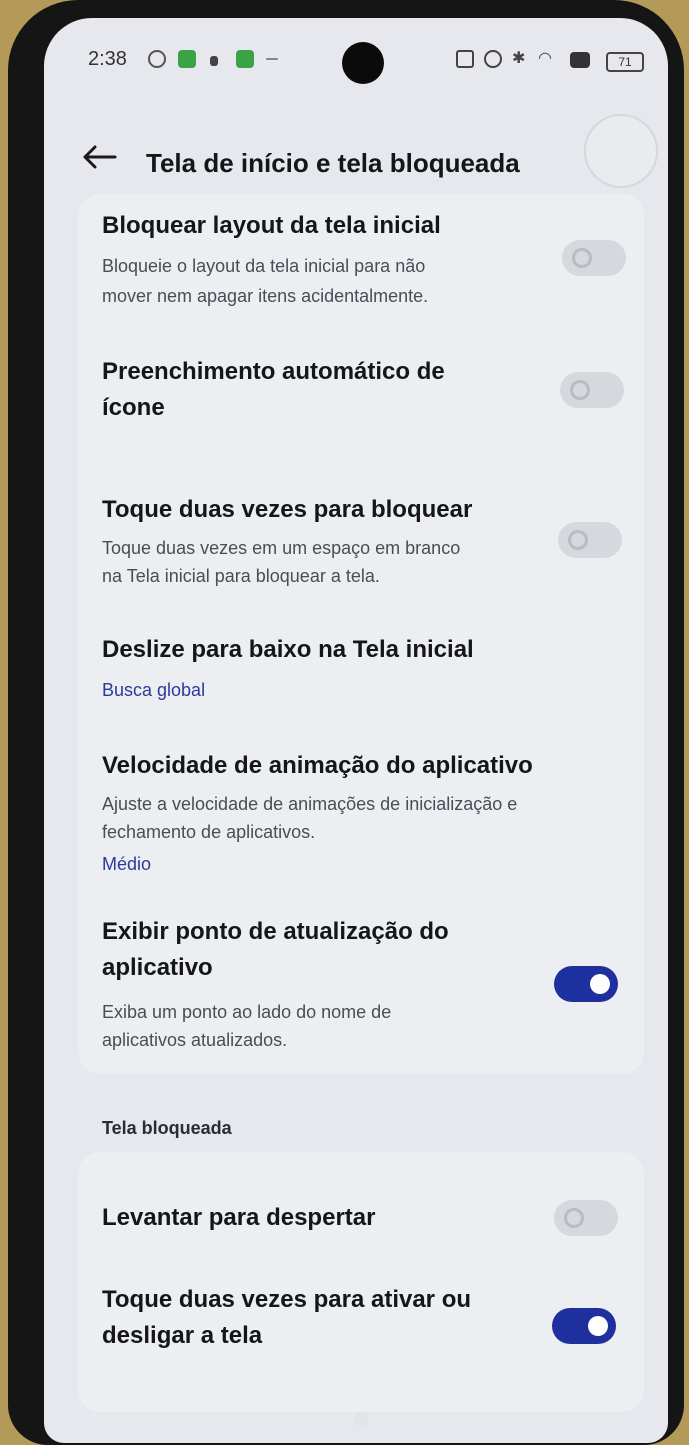  What do you see at coordinates (288, 649) in the screenshot?
I see `swipe-down-title: Deslize para baixo na Tela inicial` at bounding box center [288, 649].